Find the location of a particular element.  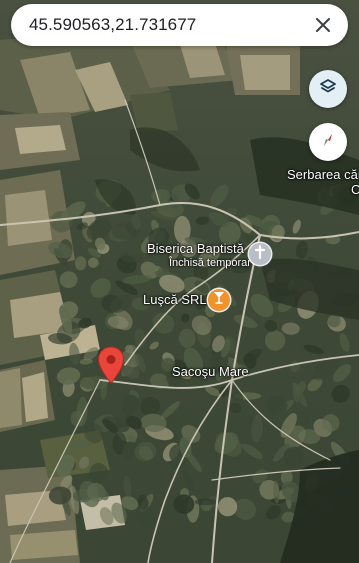

offscreen-place-label: Serbarea căn is located at coordinates (323, 174).